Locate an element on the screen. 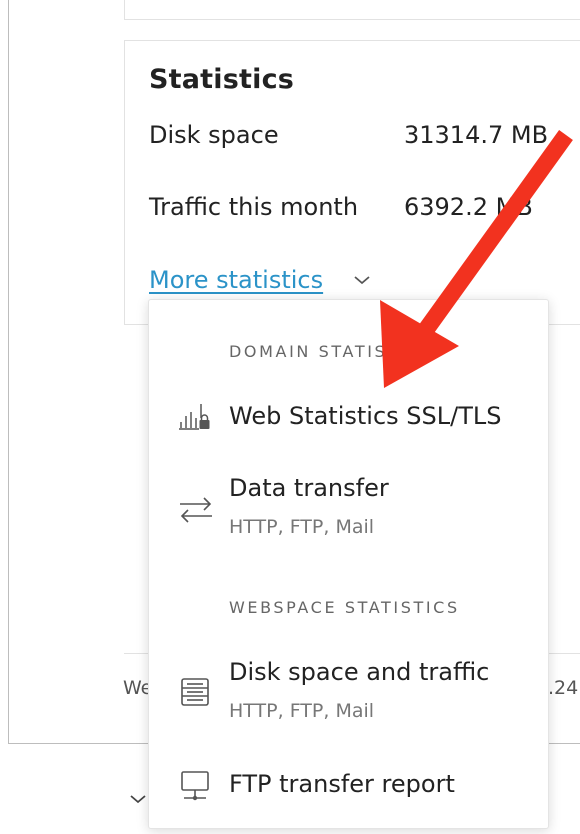  disk-space-traffic-subtitle: HTTP, FTP, Mail is located at coordinates (302, 711).